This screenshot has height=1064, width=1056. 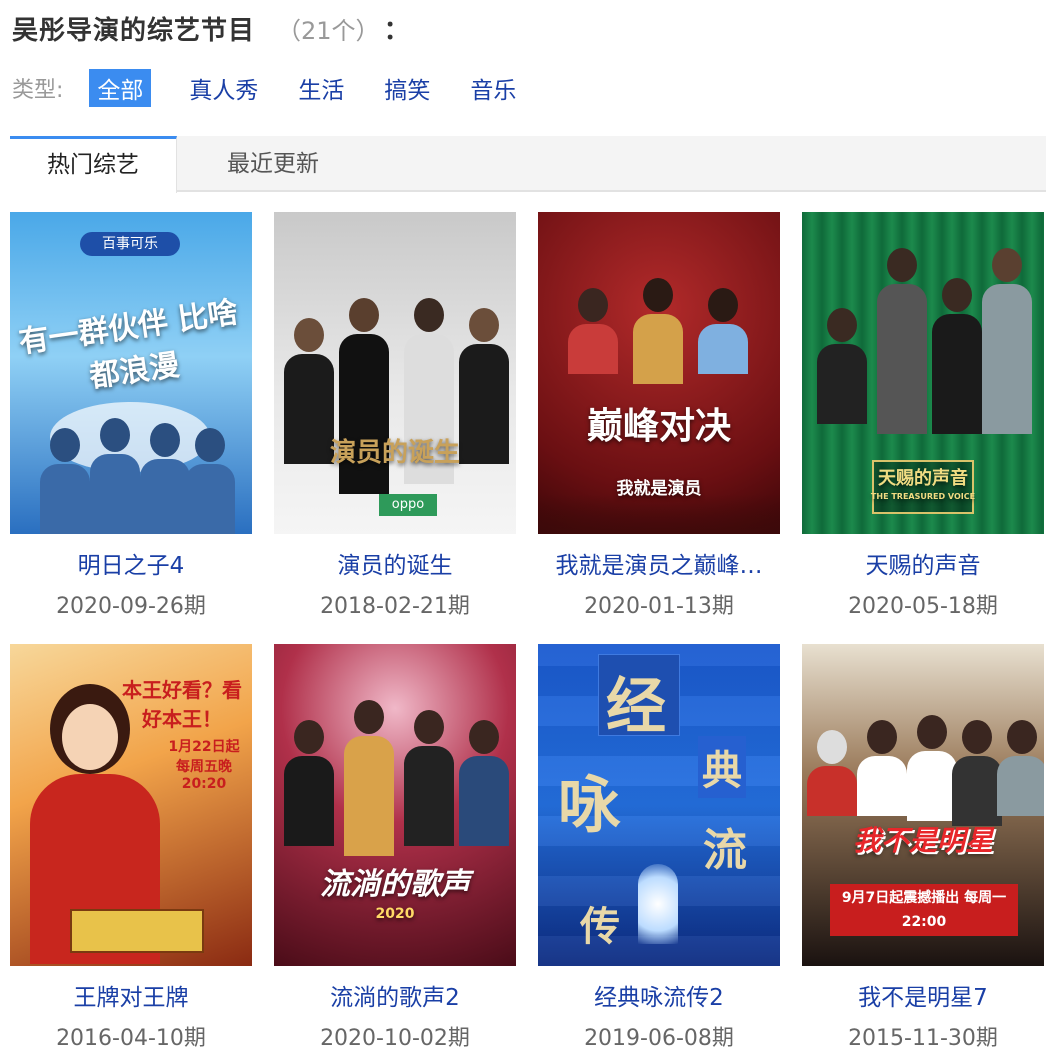 What do you see at coordinates (120, 88) in the screenshot?
I see `filter-option-all: 全部` at bounding box center [120, 88].